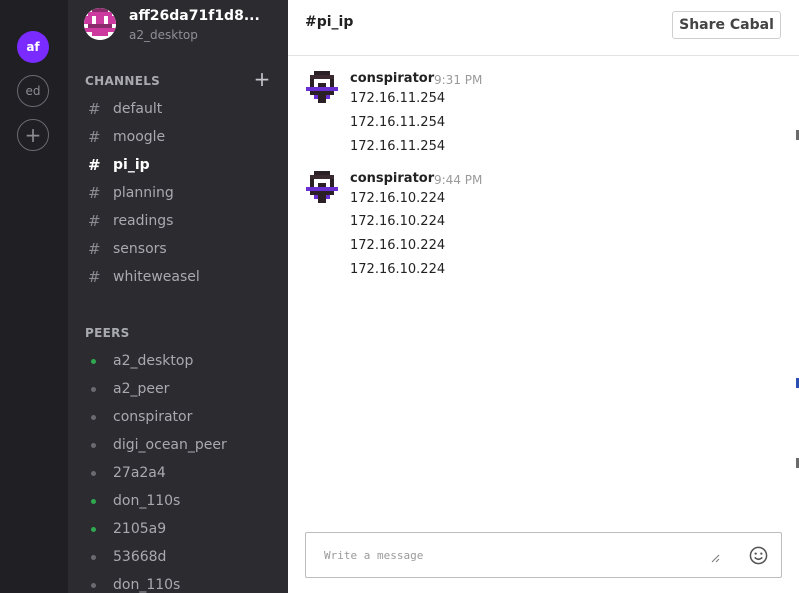  I want to click on channel-item-default: # default, so click(183, 109).